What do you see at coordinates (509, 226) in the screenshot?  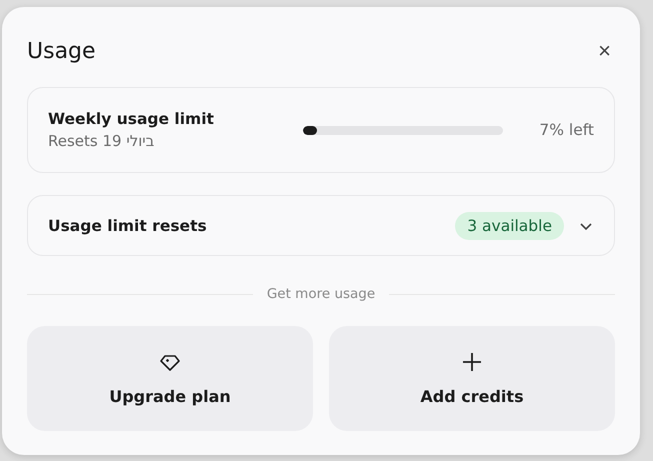 I see `available-badge: 3 available` at bounding box center [509, 226].